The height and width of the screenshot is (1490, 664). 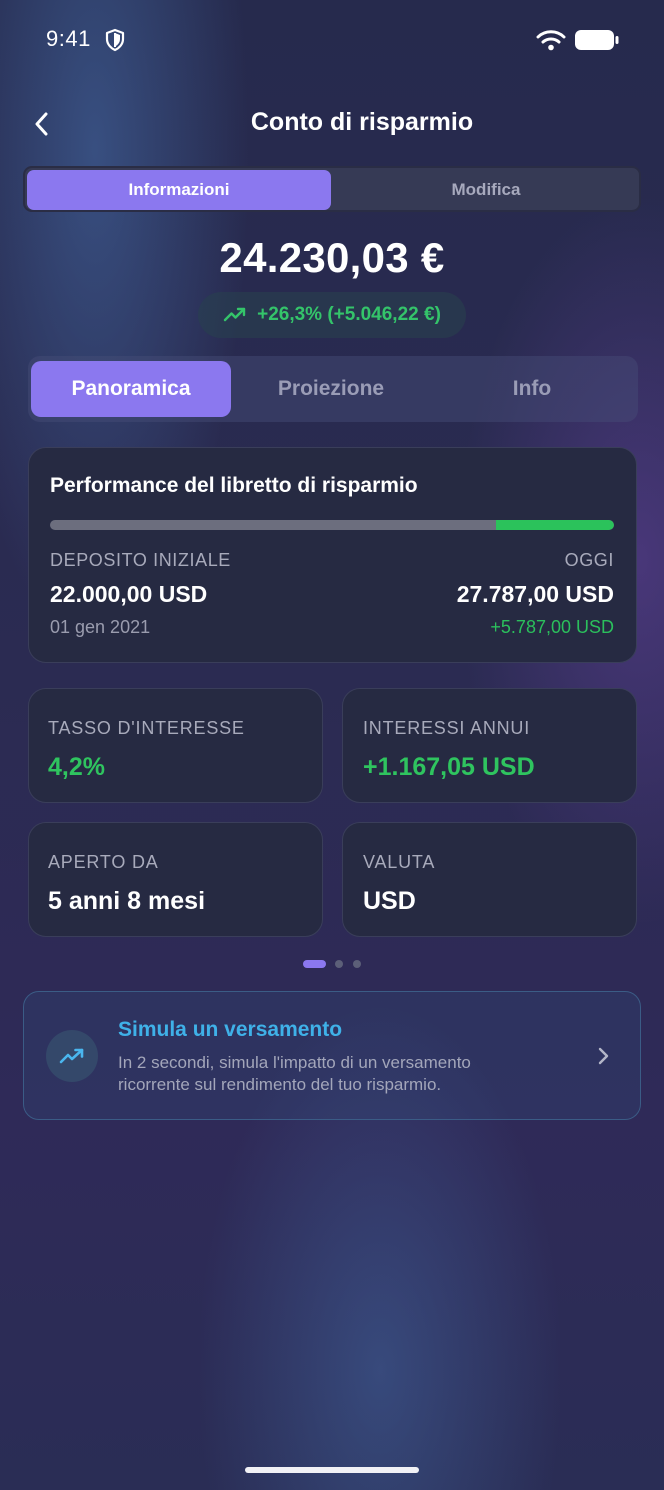 What do you see at coordinates (362, 122) in the screenshot?
I see `page-title: Conto di risparmio` at bounding box center [362, 122].